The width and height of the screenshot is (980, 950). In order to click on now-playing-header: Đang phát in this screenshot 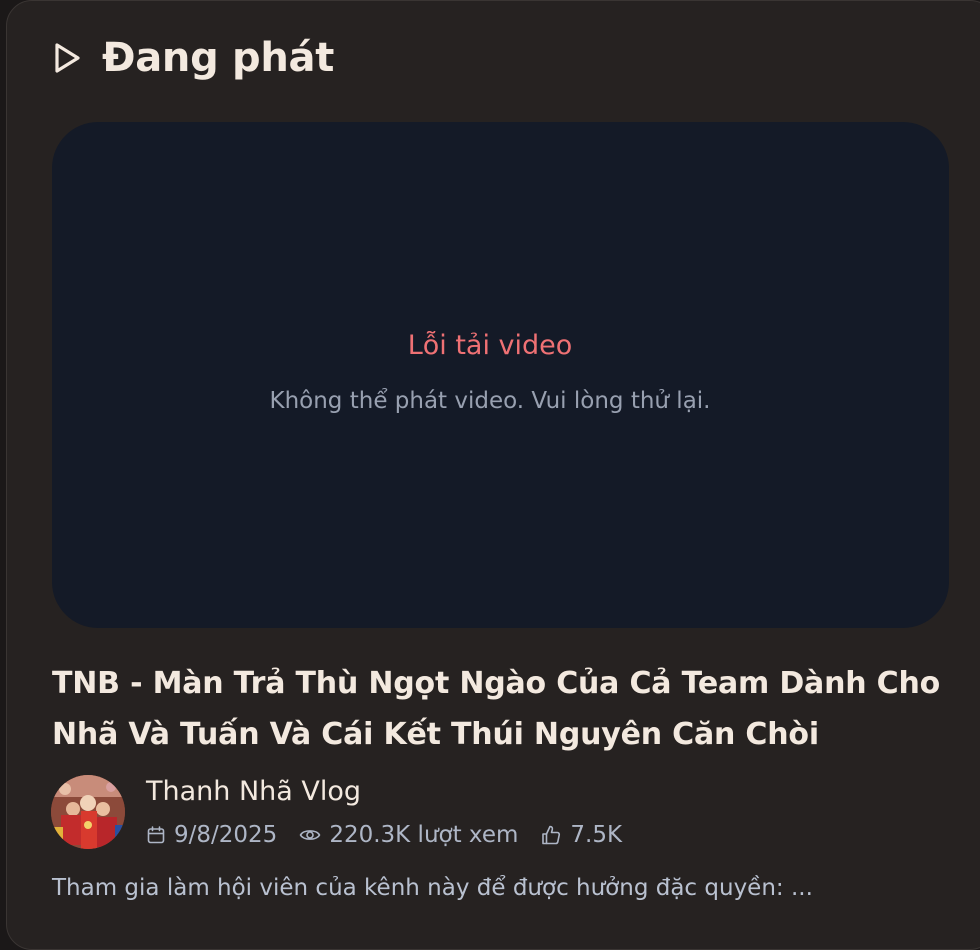, I will do `click(193, 58)`.